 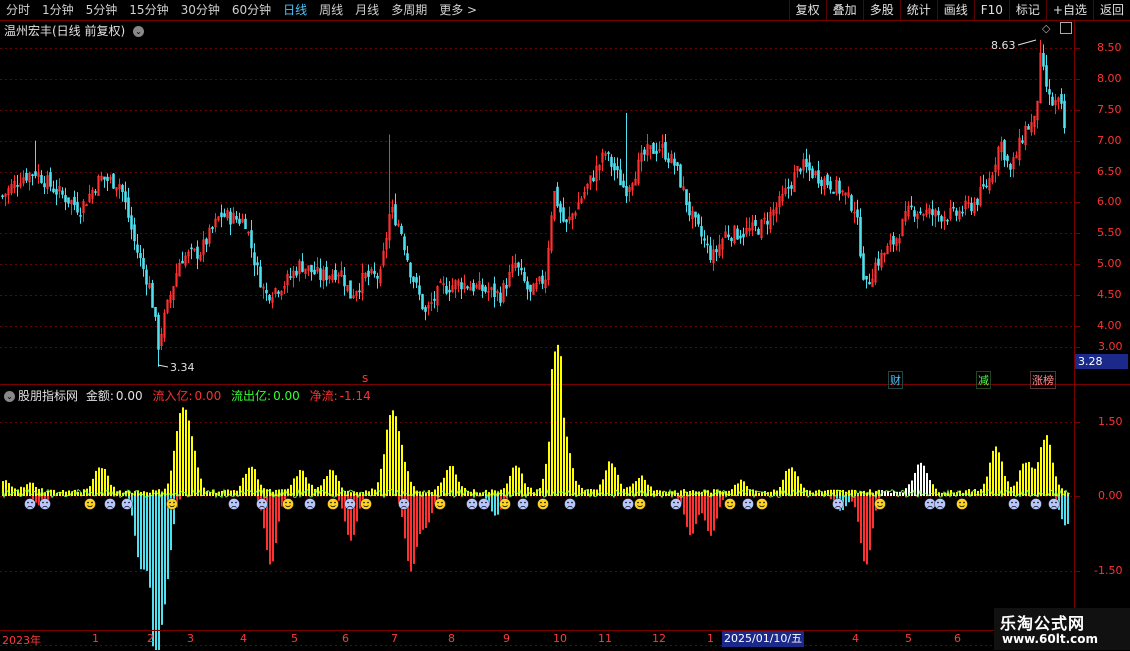 I want to click on event-marker-reduce: 减, so click(x=983, y=380).